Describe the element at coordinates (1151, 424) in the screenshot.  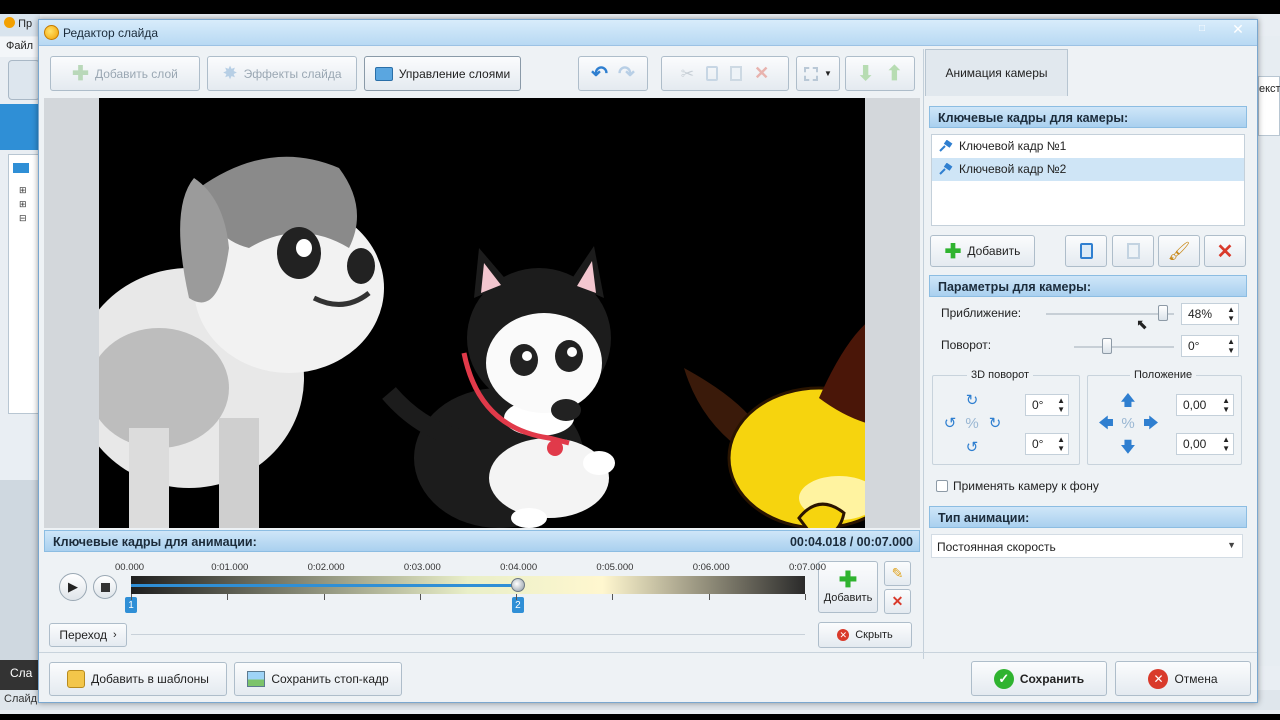
I see `arrow-right-icon: 🡆` at that location.